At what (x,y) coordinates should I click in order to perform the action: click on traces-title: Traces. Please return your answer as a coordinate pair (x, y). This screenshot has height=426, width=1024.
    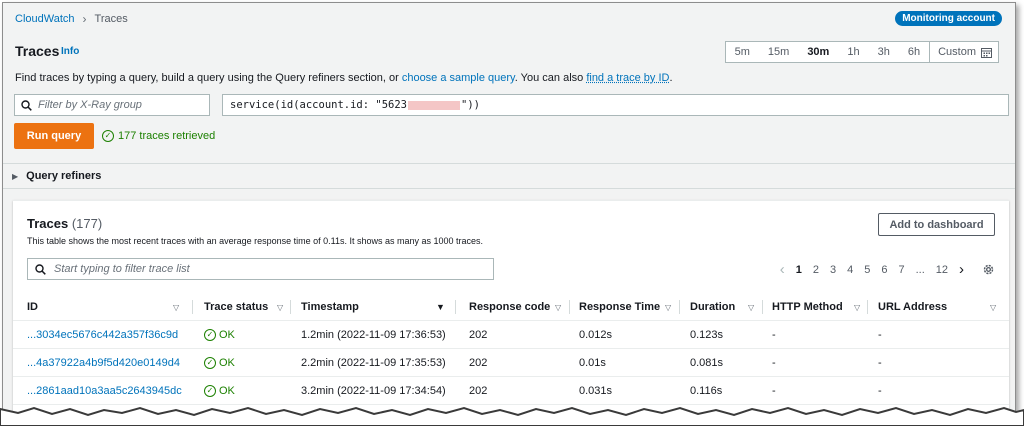
    Looking at the image, I should click on (48, 223).